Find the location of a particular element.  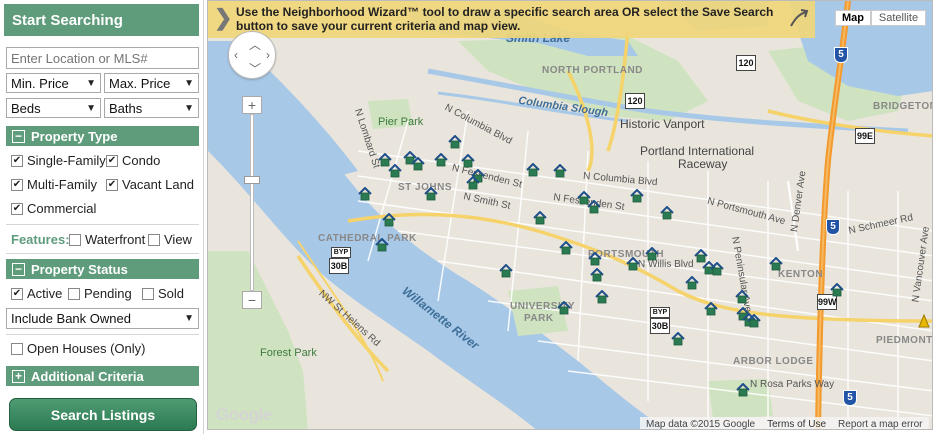

search-listings-button: Search Listings is located at coordinates (103, 414).